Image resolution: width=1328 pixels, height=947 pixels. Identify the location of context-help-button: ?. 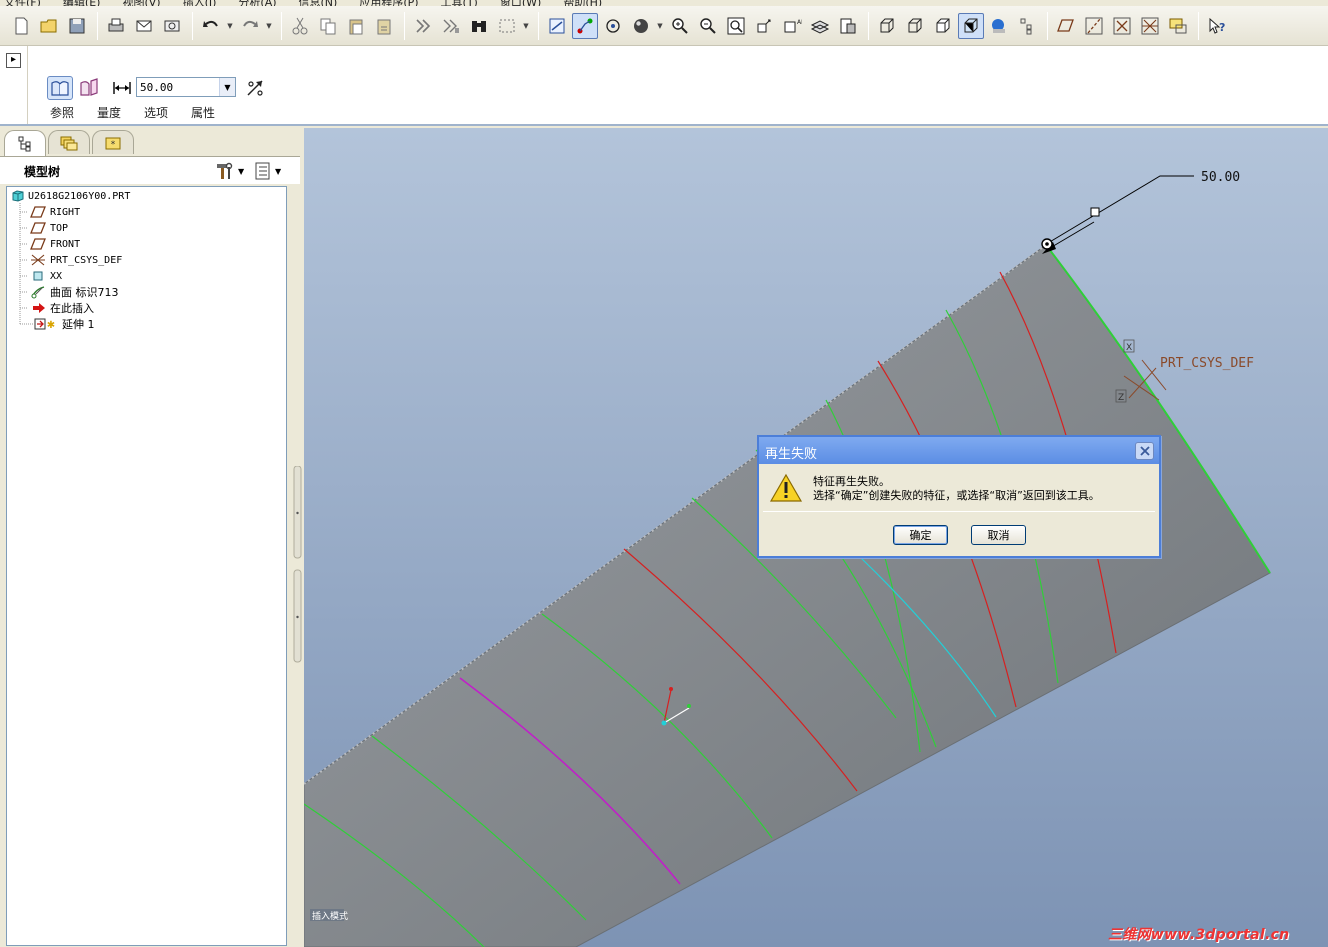
(1217, 26).